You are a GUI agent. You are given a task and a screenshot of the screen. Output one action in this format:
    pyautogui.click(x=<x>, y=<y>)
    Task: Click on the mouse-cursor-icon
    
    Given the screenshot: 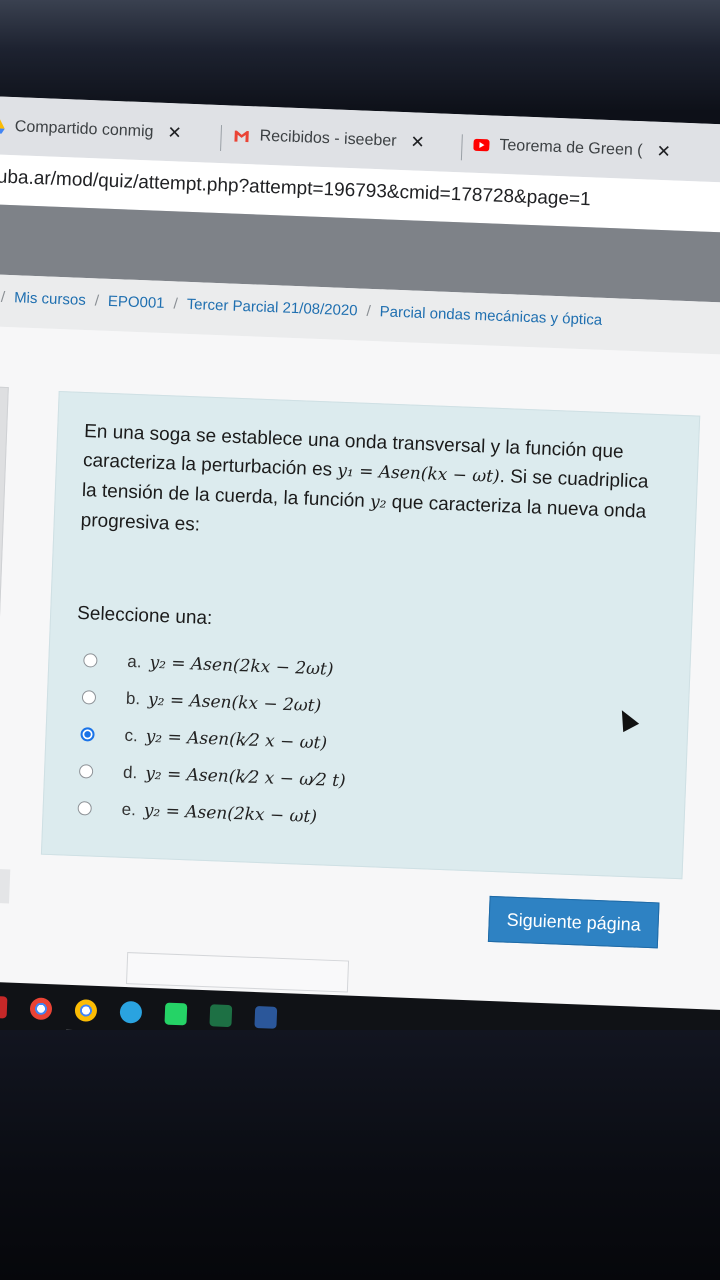 What is the action you would take?
    pyautogui.click(x=626, y=719)
    